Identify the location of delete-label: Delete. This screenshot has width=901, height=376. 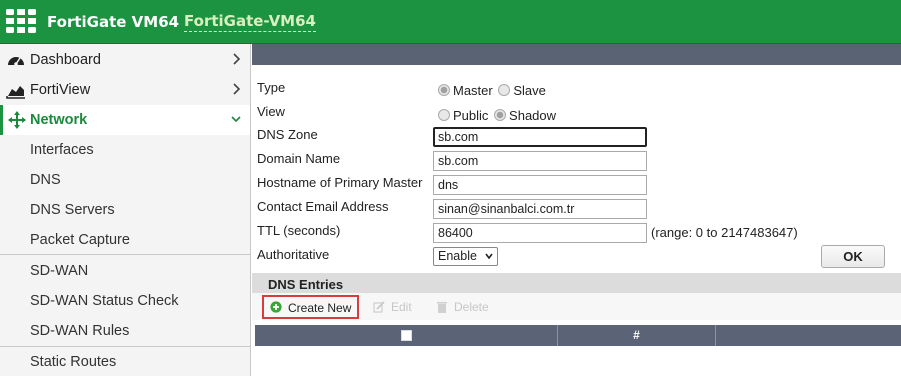
(471, 307).